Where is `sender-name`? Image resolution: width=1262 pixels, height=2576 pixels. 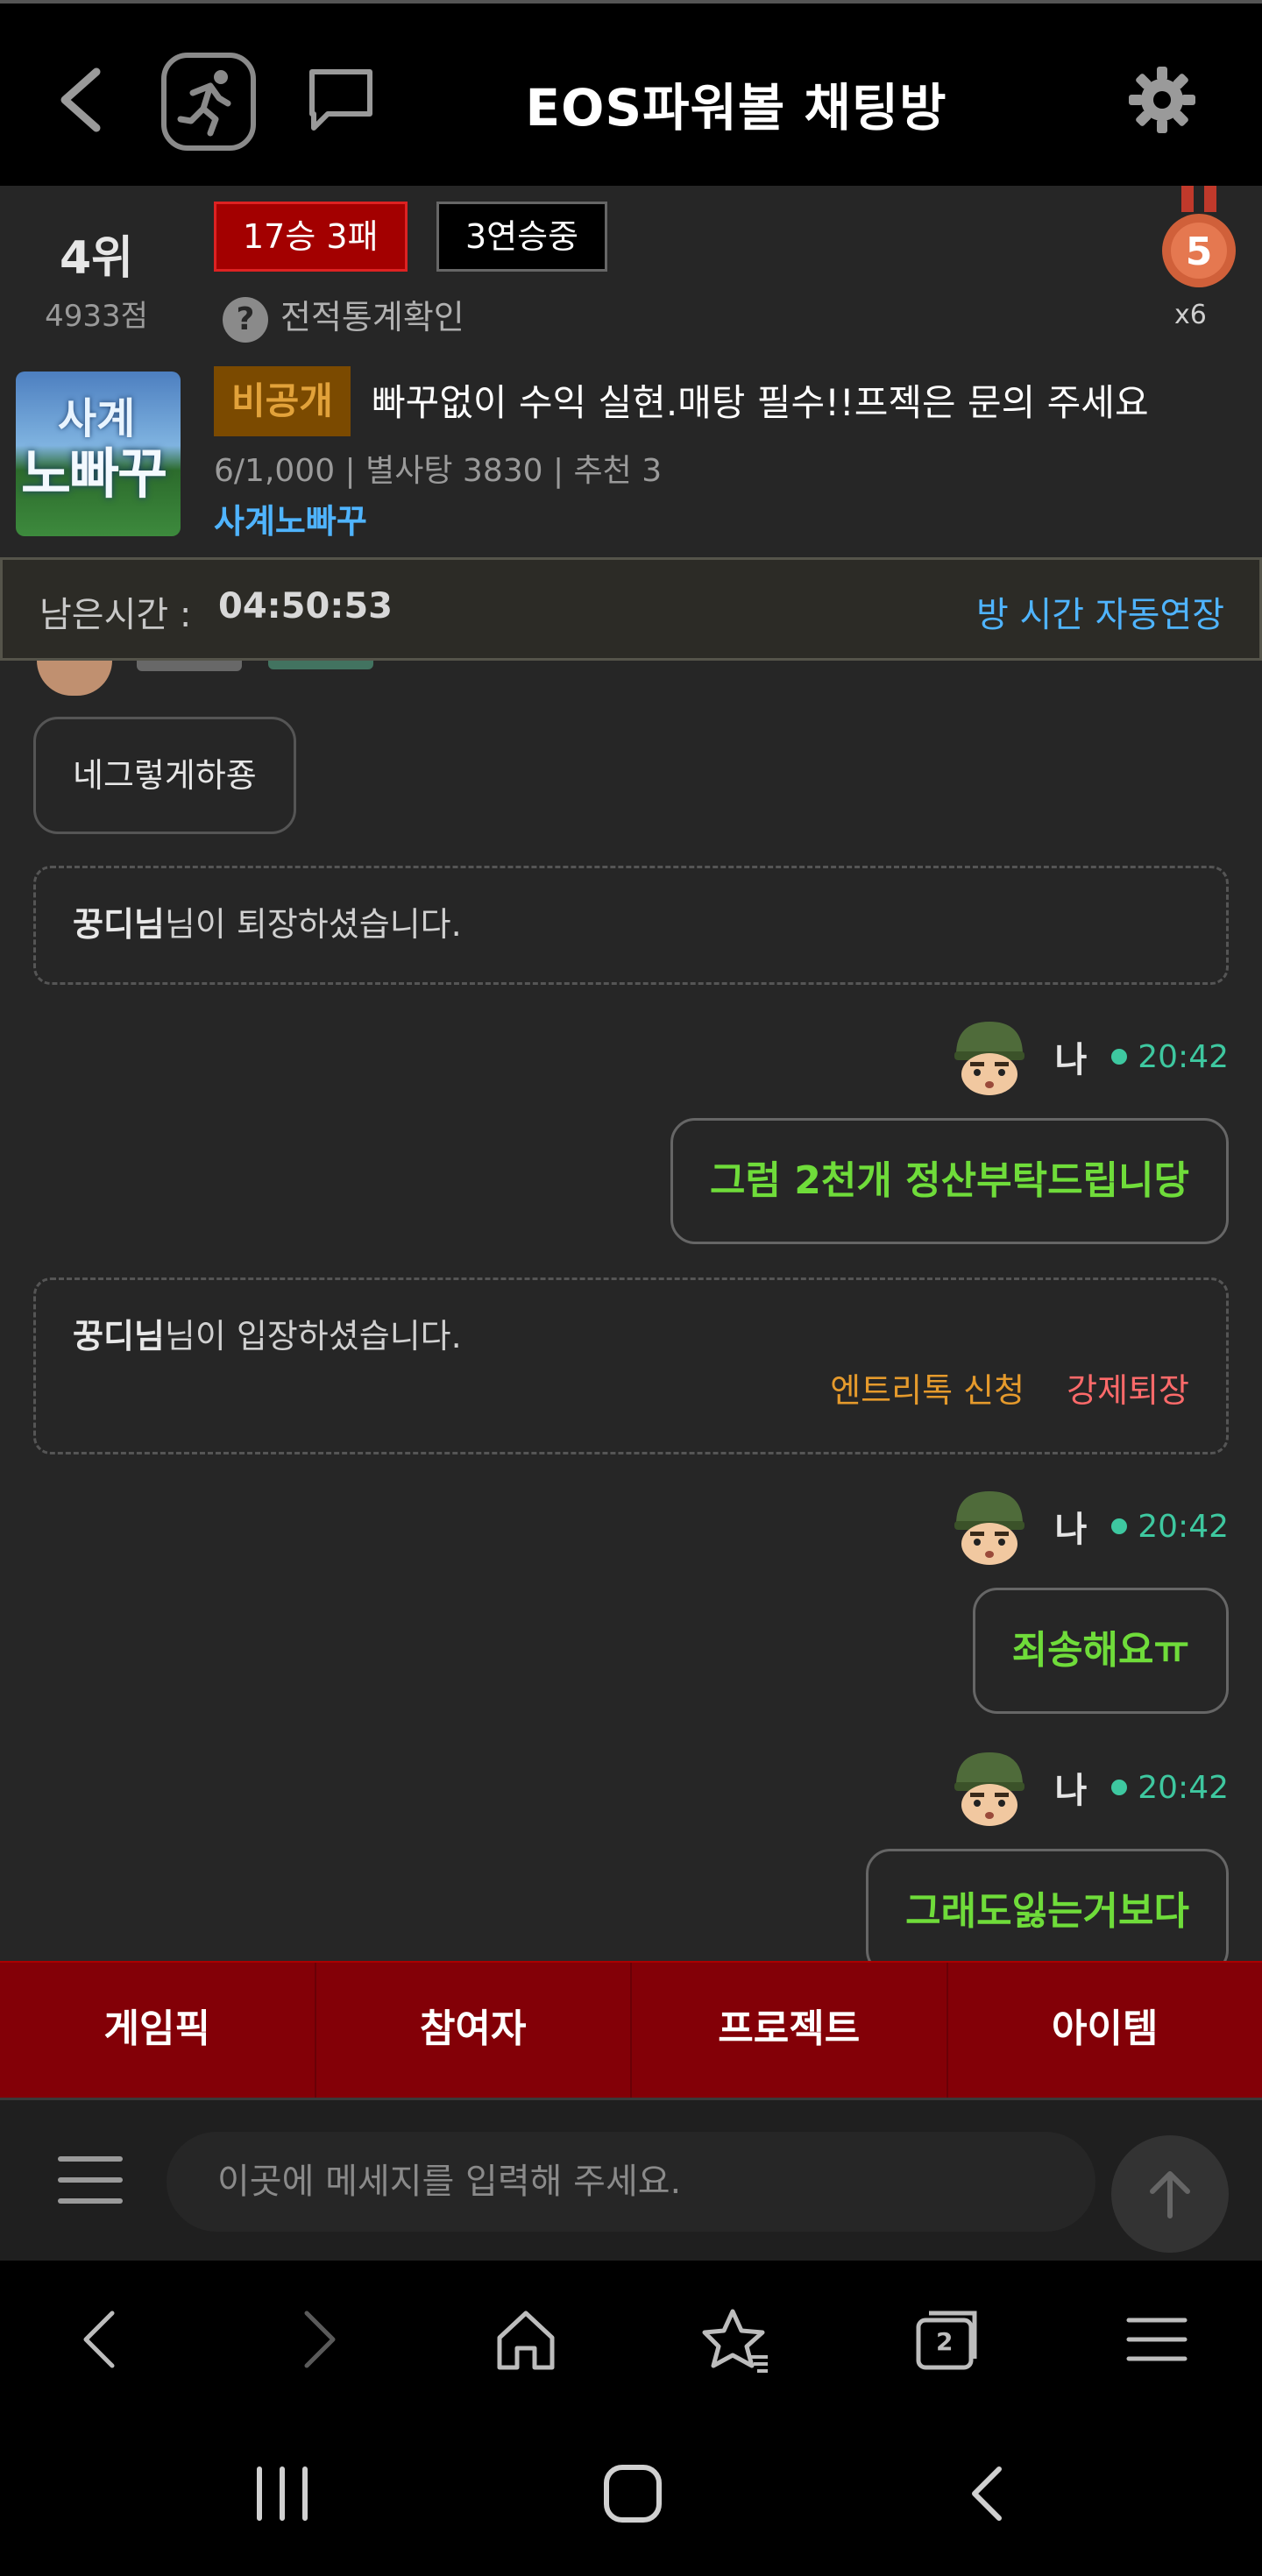
sender-name is located at coordinates (189, 666).